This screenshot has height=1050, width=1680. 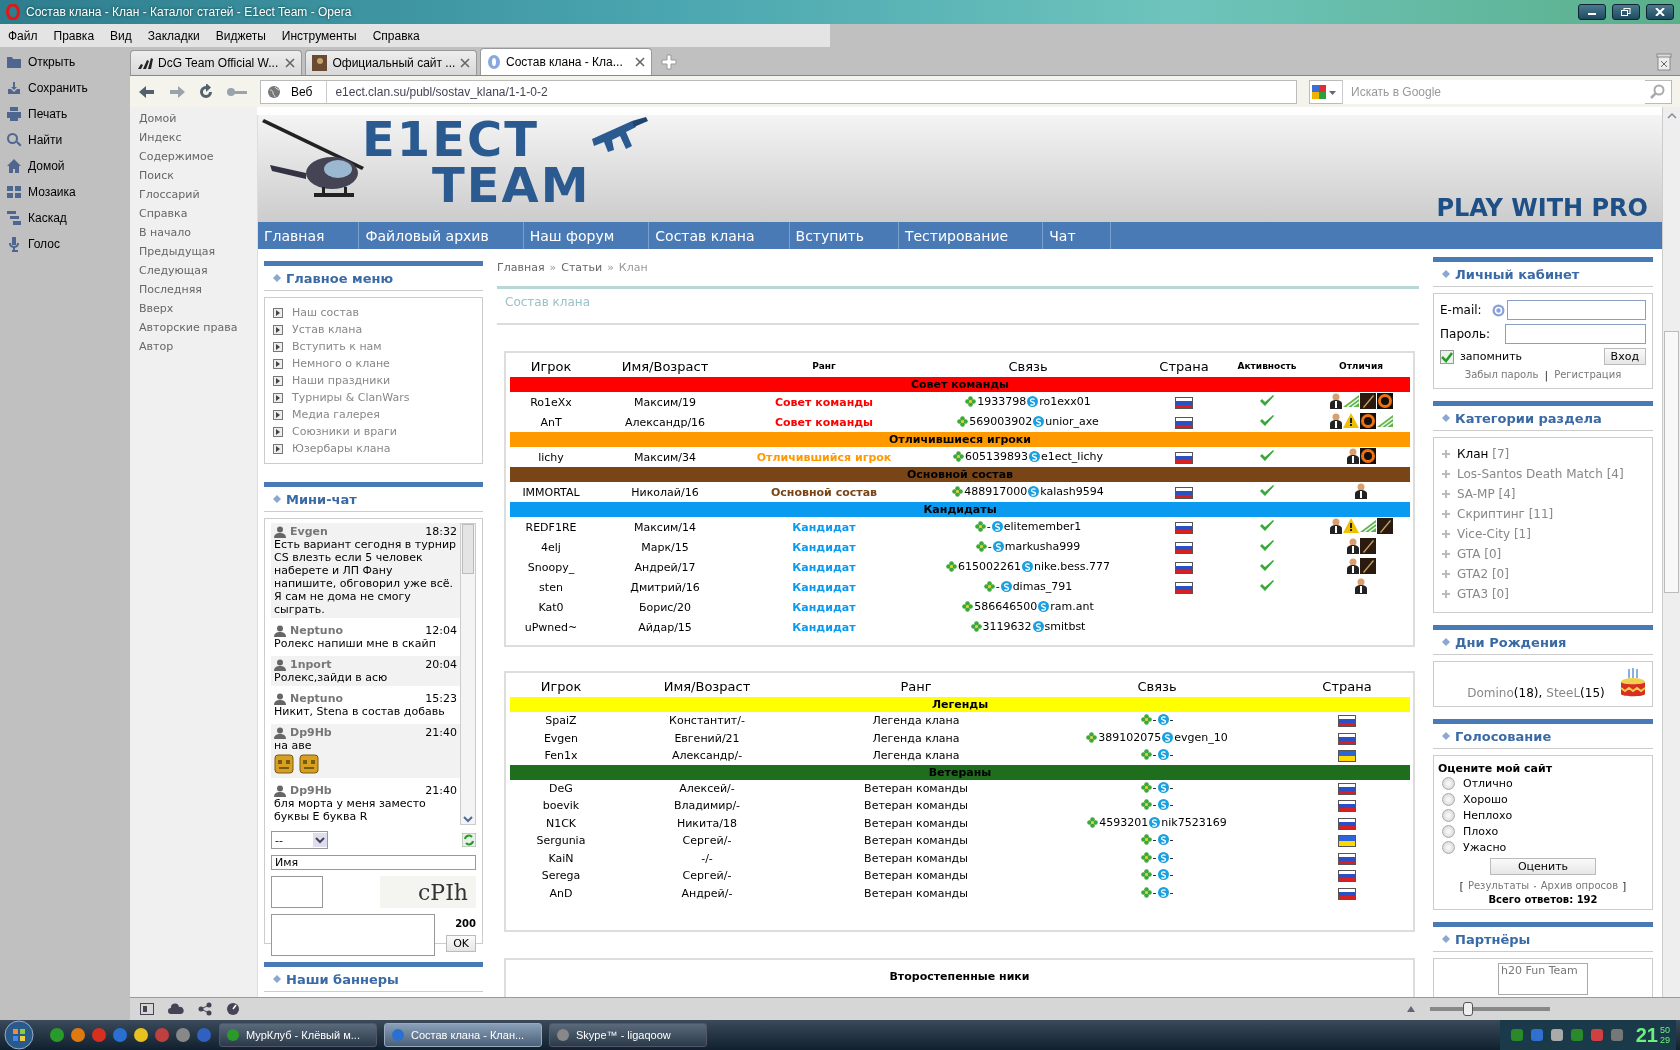 What do you see at coordinates (1481, 831) in the screenshot?
I see `option-label: Плохо` at bounding box center [1481, 831].